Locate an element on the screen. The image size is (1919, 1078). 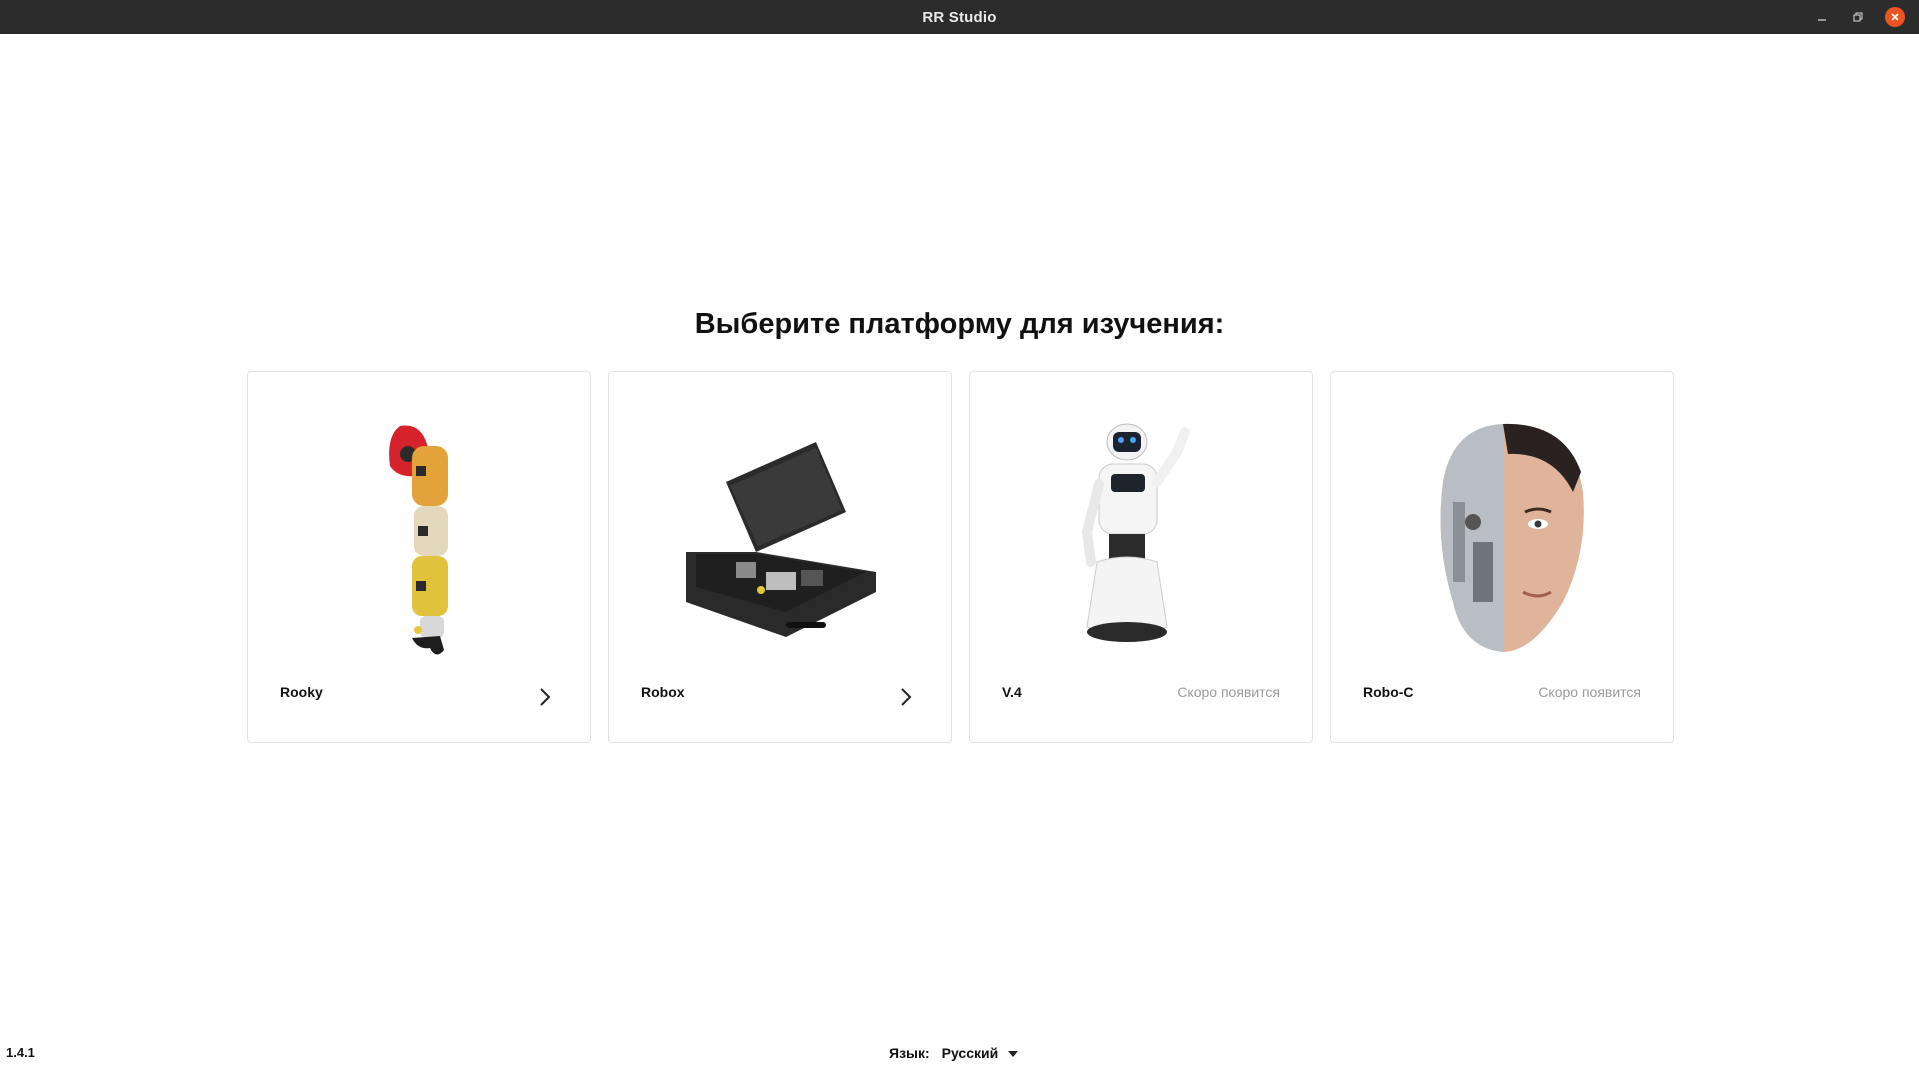
window-titlebar: RR Studio is located at coordinates (959, 17).